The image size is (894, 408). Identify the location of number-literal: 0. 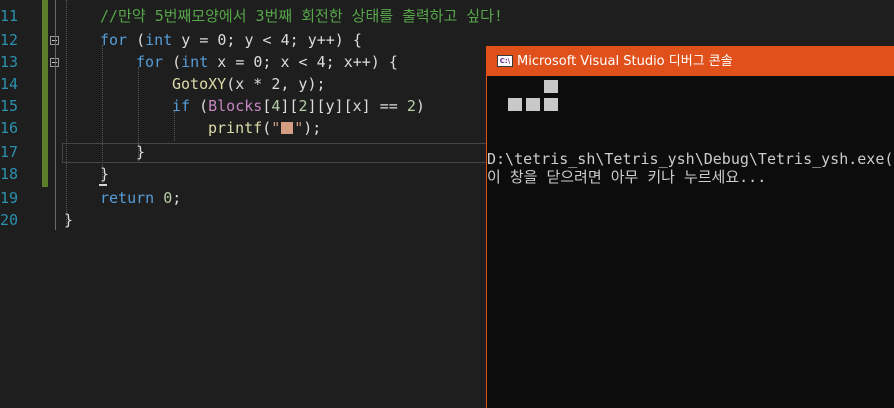
(168, 198).